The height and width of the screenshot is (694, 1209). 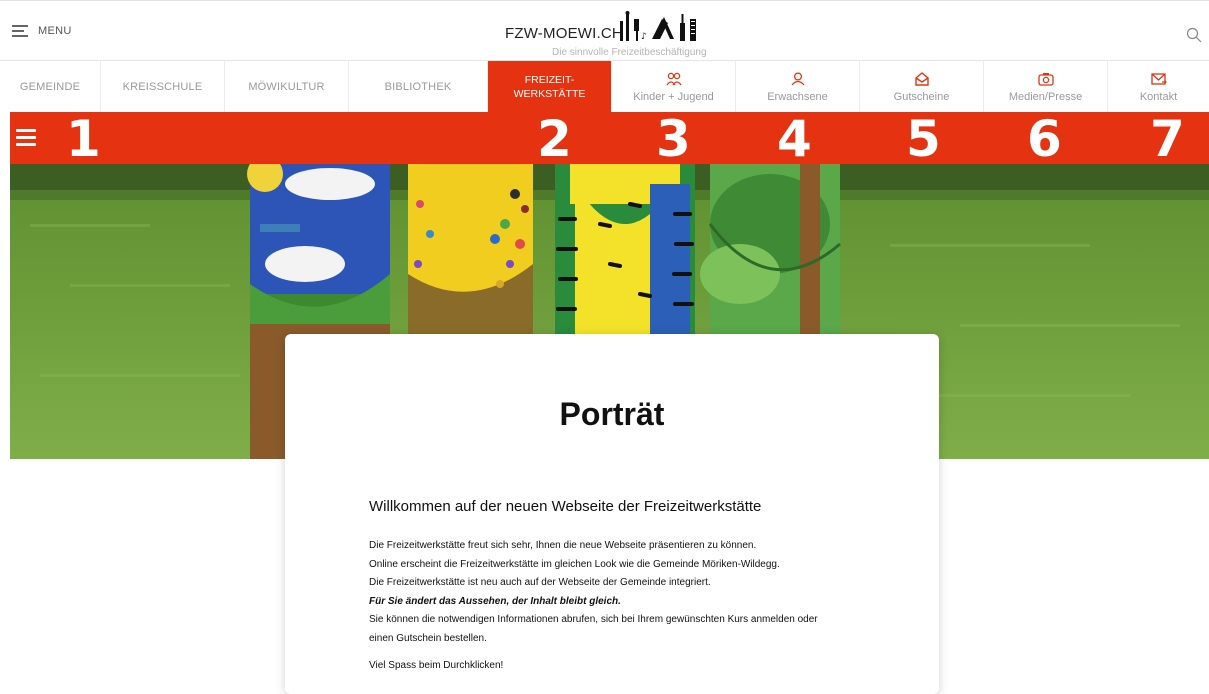 I want to click on nav-label: GEMEINDE, so click(x=50, y=87).